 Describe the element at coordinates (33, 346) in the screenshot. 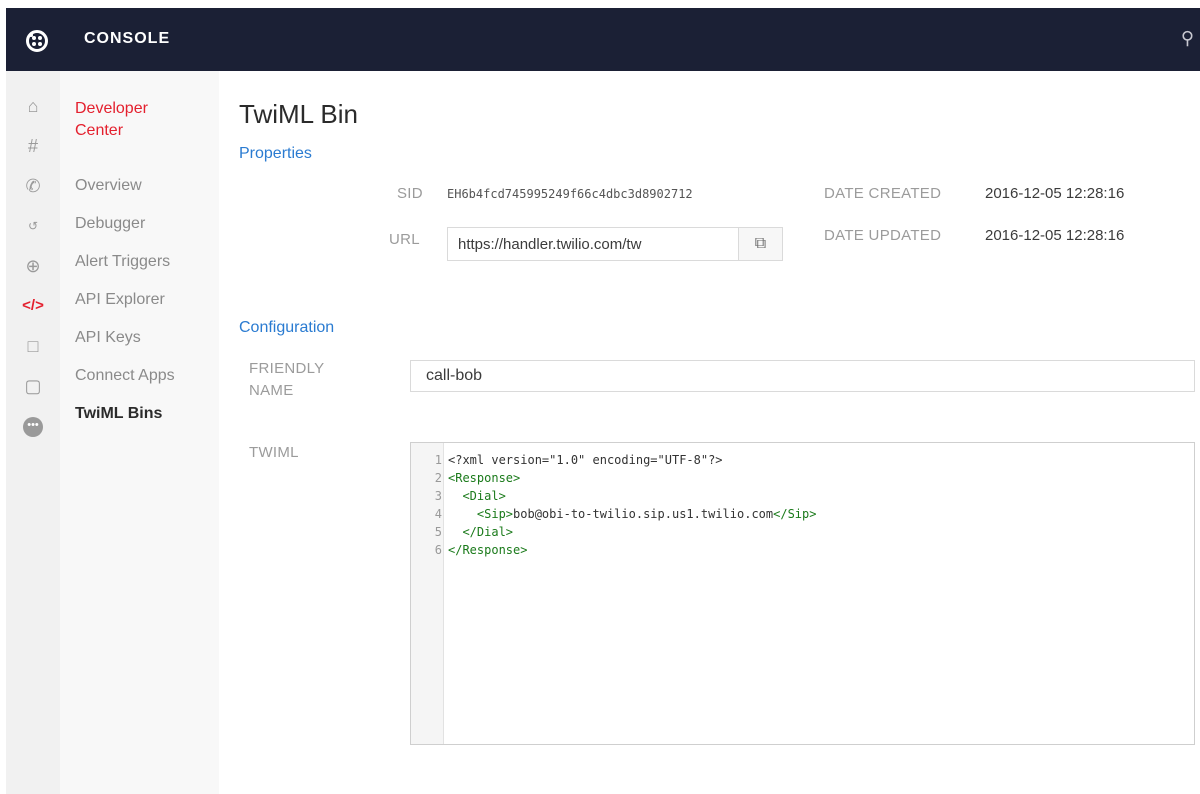

I see `video-icon: □` at that location.